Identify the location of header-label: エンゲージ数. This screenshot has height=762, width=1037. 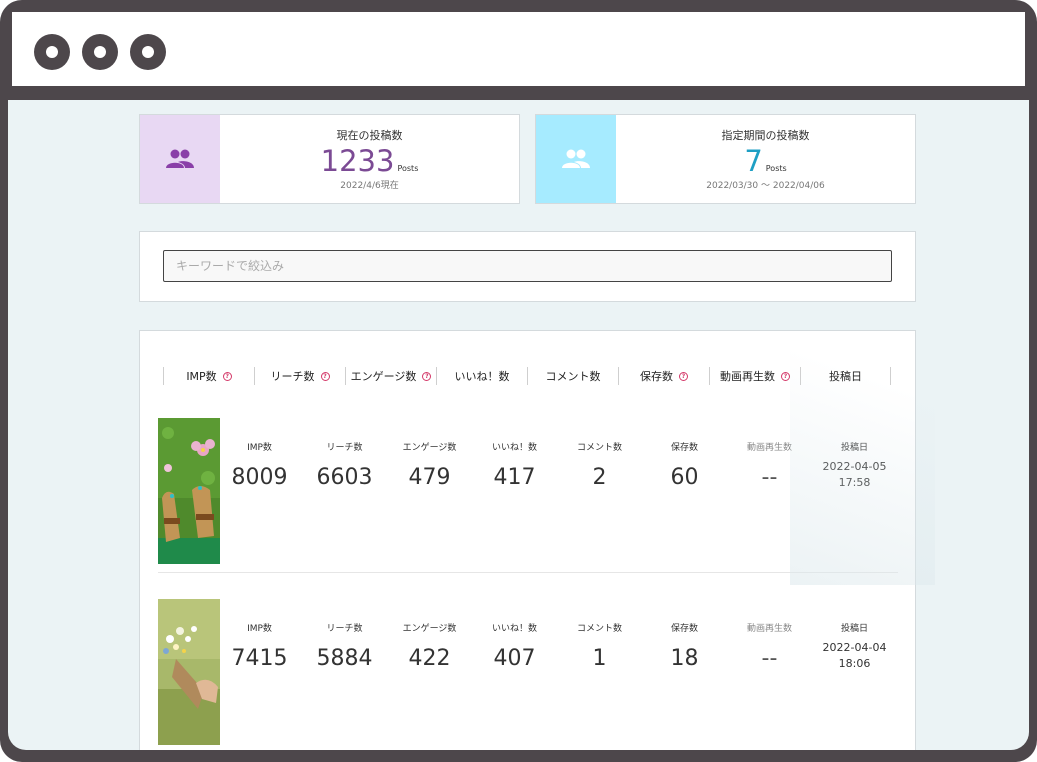
(383, 376).